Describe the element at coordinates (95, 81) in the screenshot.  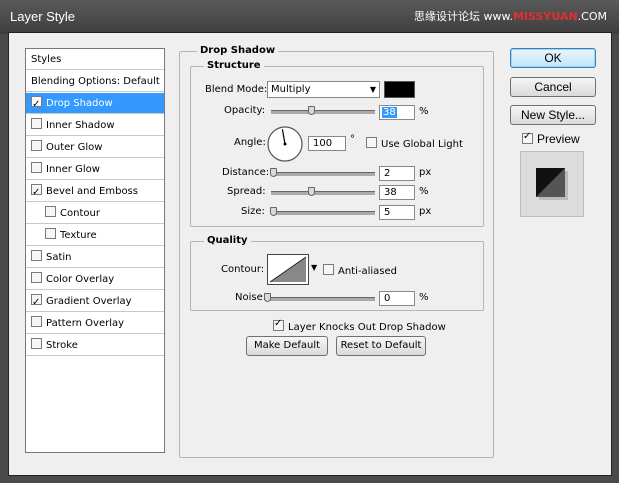
I see `style-item-blending-options-default: Blending Options: Default` at that location.